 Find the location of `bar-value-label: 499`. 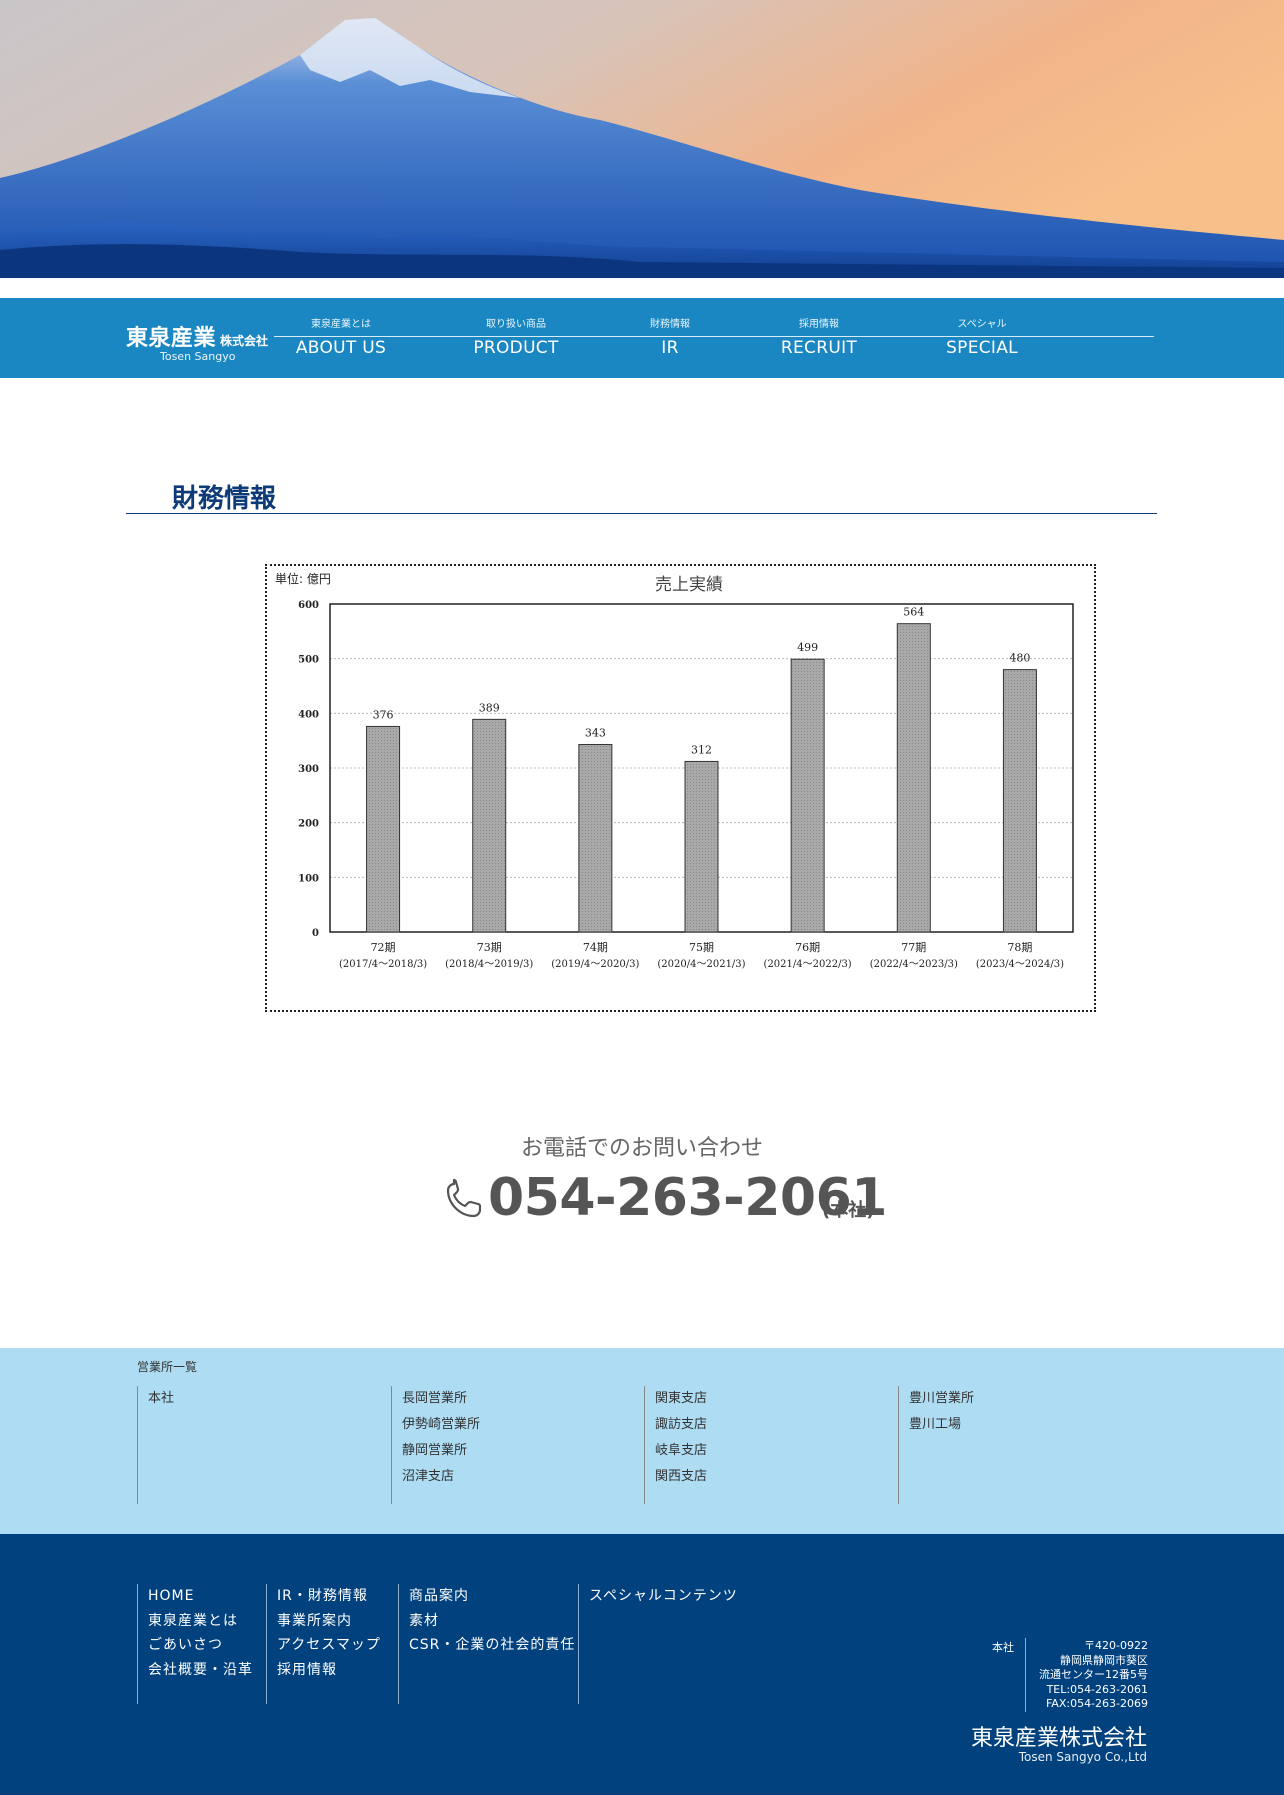

bar-value-label: 499 is located at coordinates (807, 647).